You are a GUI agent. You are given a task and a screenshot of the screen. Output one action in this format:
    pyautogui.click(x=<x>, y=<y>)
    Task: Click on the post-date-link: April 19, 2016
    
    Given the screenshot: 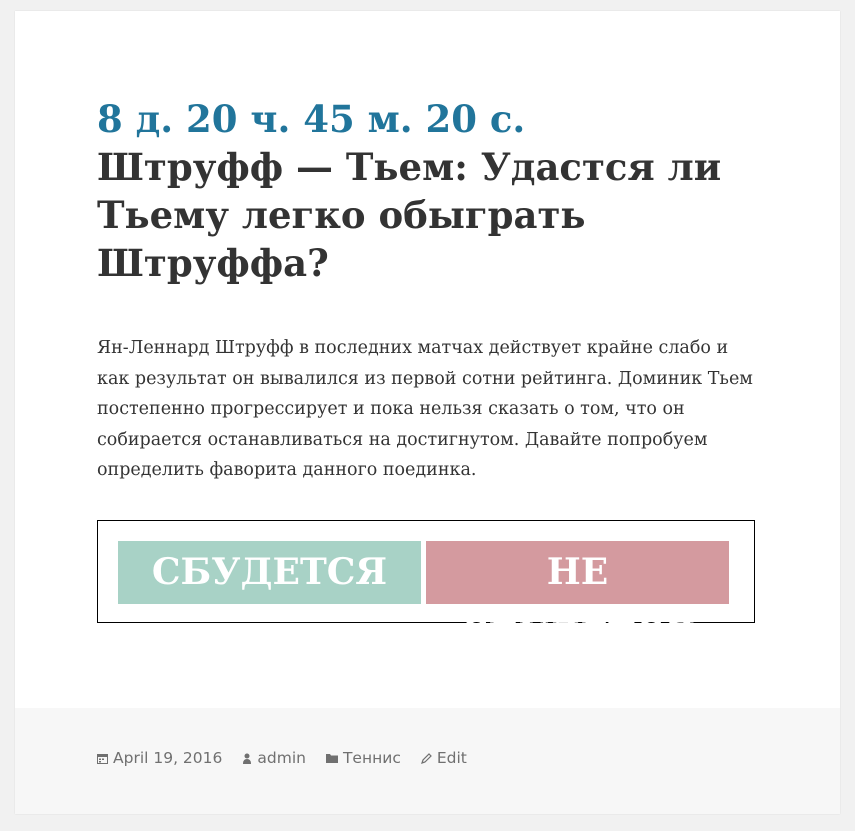 What is the action you would take?
    pyautogui.click(x=159, y=758)
    